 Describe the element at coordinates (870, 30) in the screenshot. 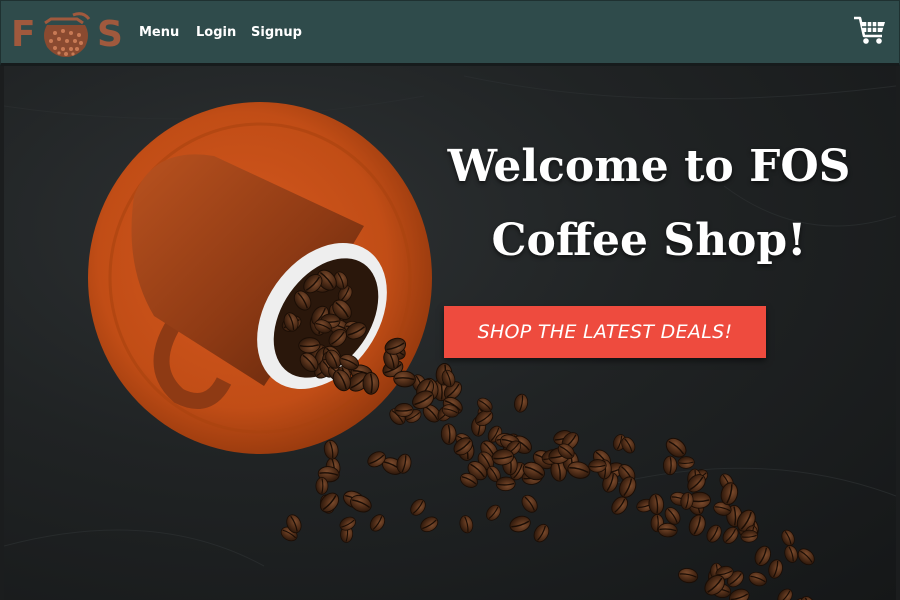

I see `shopping-cart-icon` at that location.